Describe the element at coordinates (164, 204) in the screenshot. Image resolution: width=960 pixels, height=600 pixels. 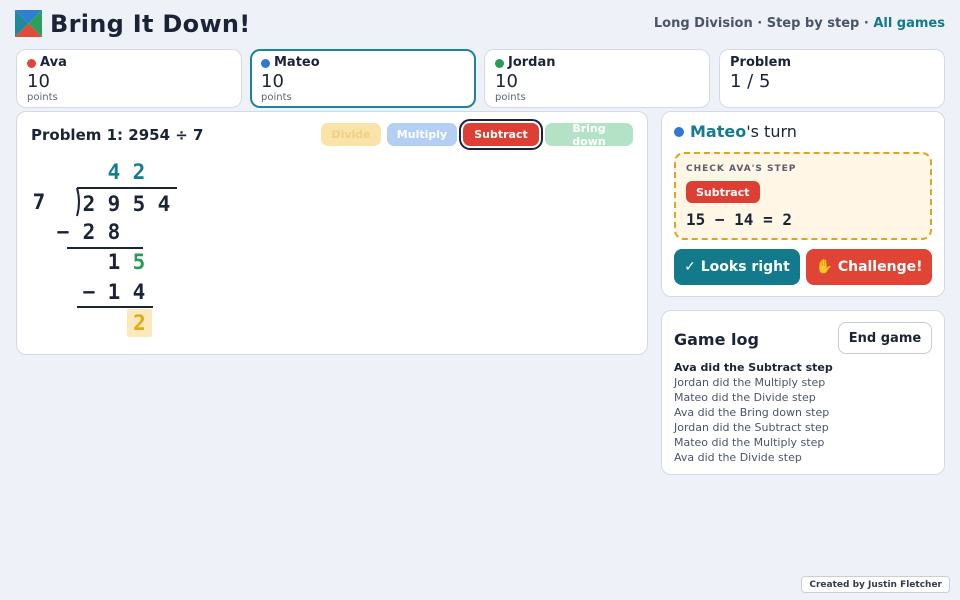
I see `dividend-digit: 4` at that location.